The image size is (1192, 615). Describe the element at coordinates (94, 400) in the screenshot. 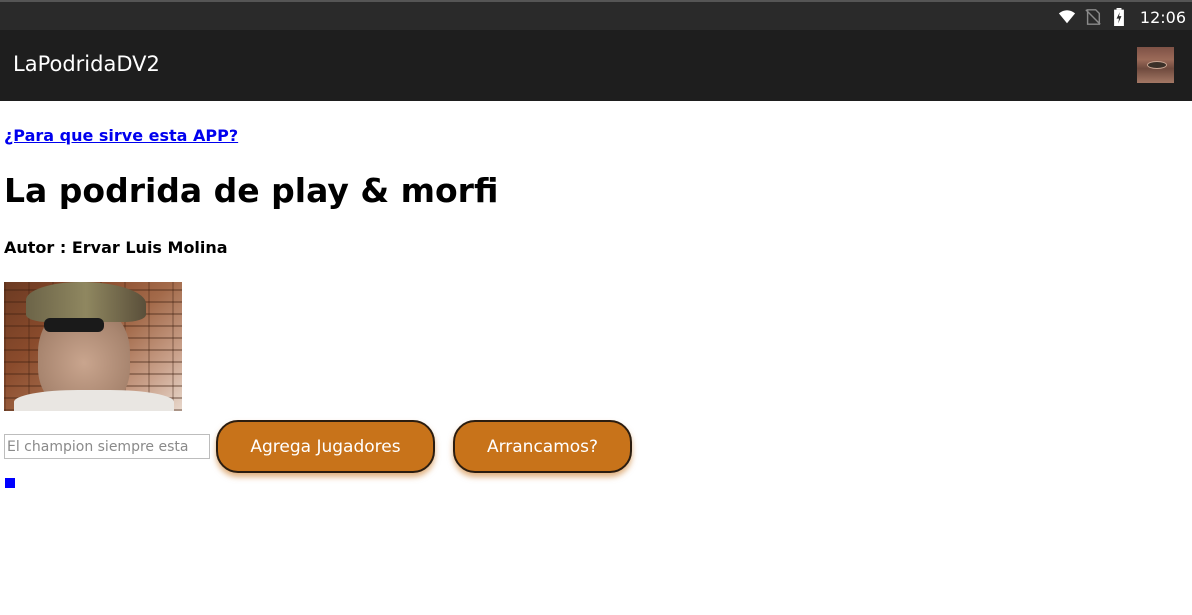

I see `photo-shirt` at that location.